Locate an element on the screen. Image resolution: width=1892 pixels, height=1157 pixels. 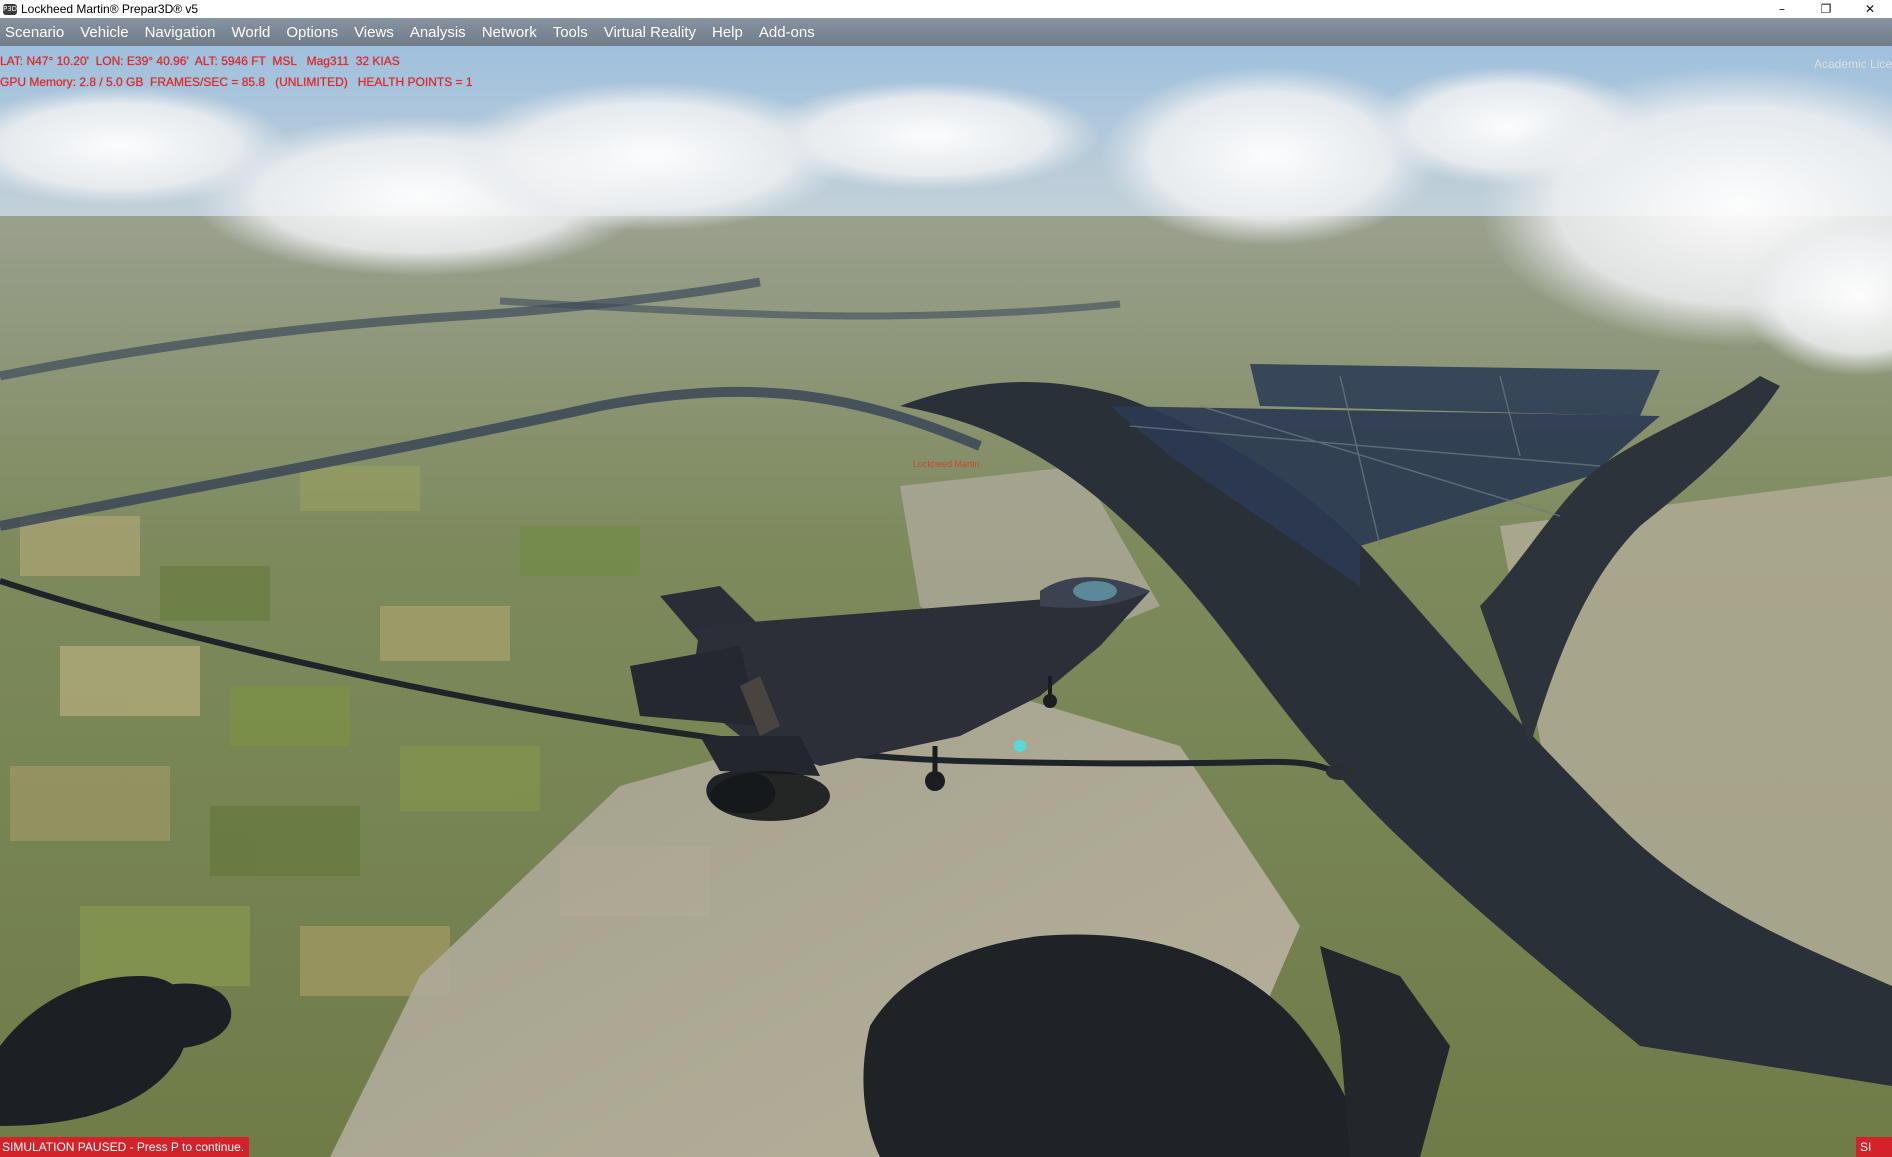
p3d-app-icon: P3D is located at coordinates (10, 9).